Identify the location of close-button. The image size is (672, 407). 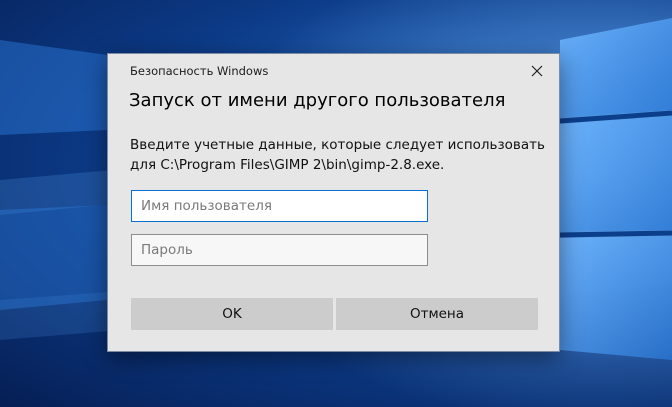
(537, 71).